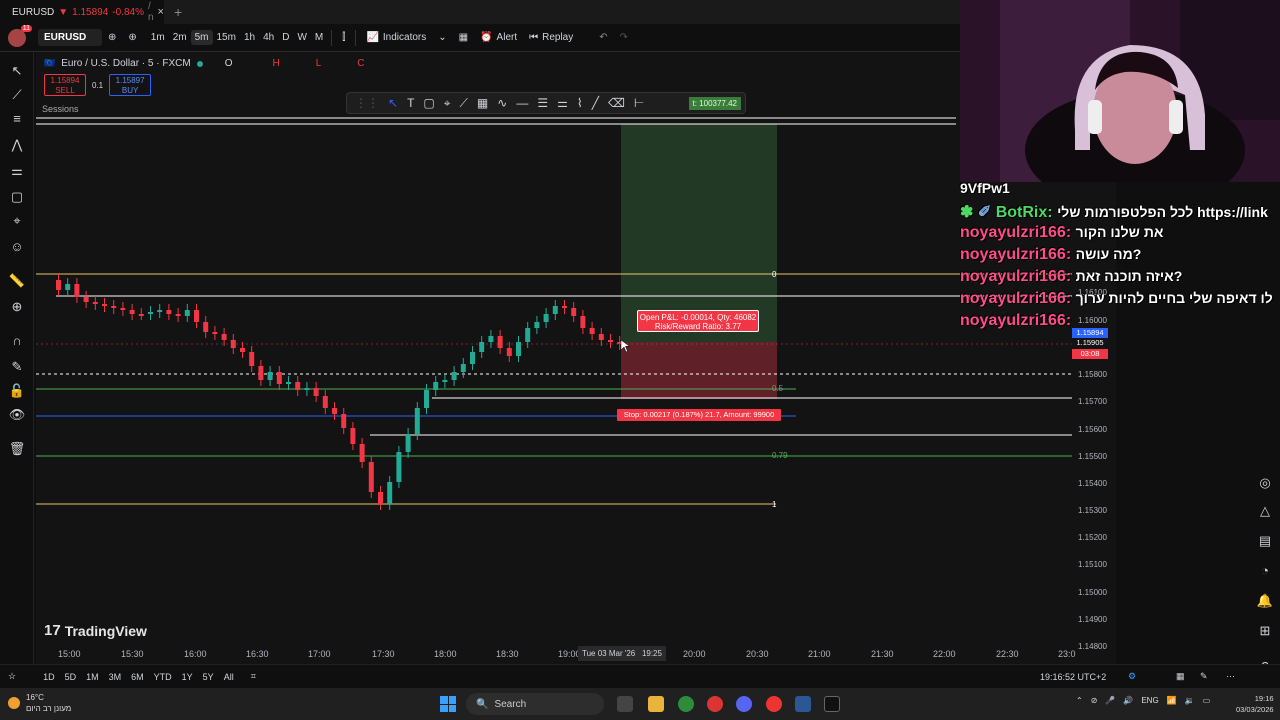 The image size is (1280, 720). I want to click on goto-date-icon: ⌗, so click(253, 676).